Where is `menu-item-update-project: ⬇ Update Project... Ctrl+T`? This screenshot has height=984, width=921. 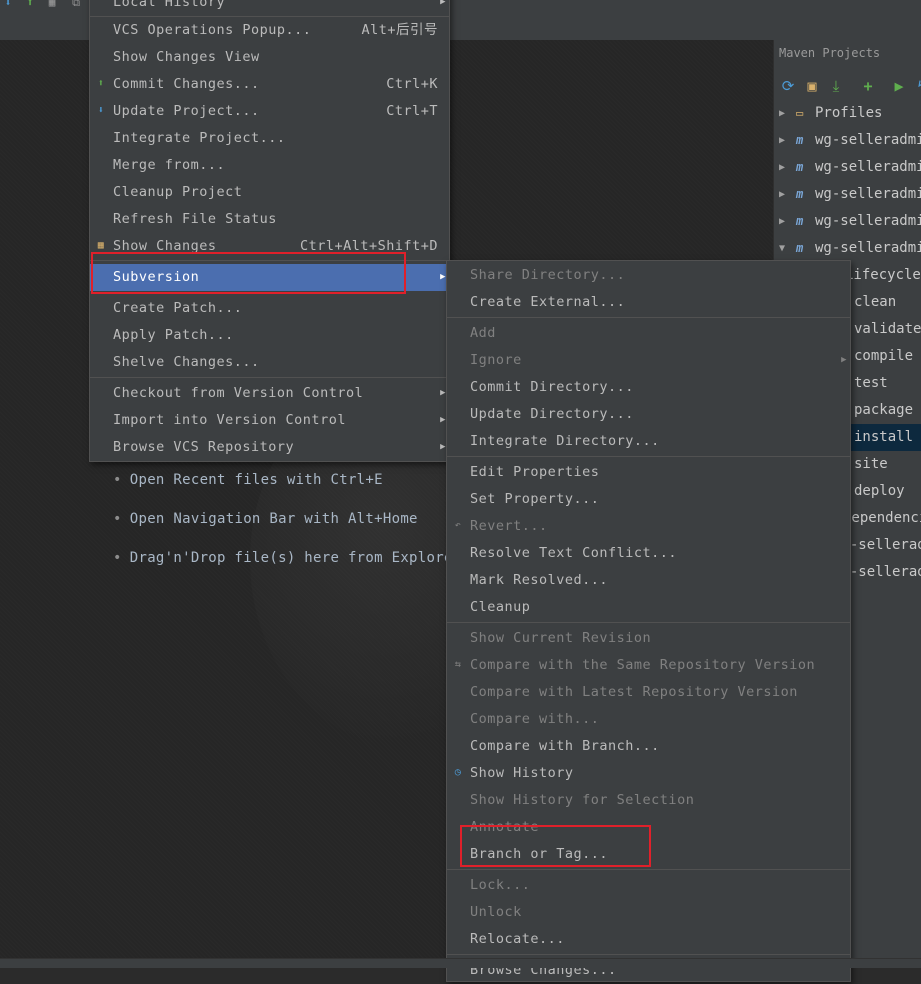
menu-item-update-project: ⬇ Update Project... Ctrl+T is located at coordinates (269, 111).